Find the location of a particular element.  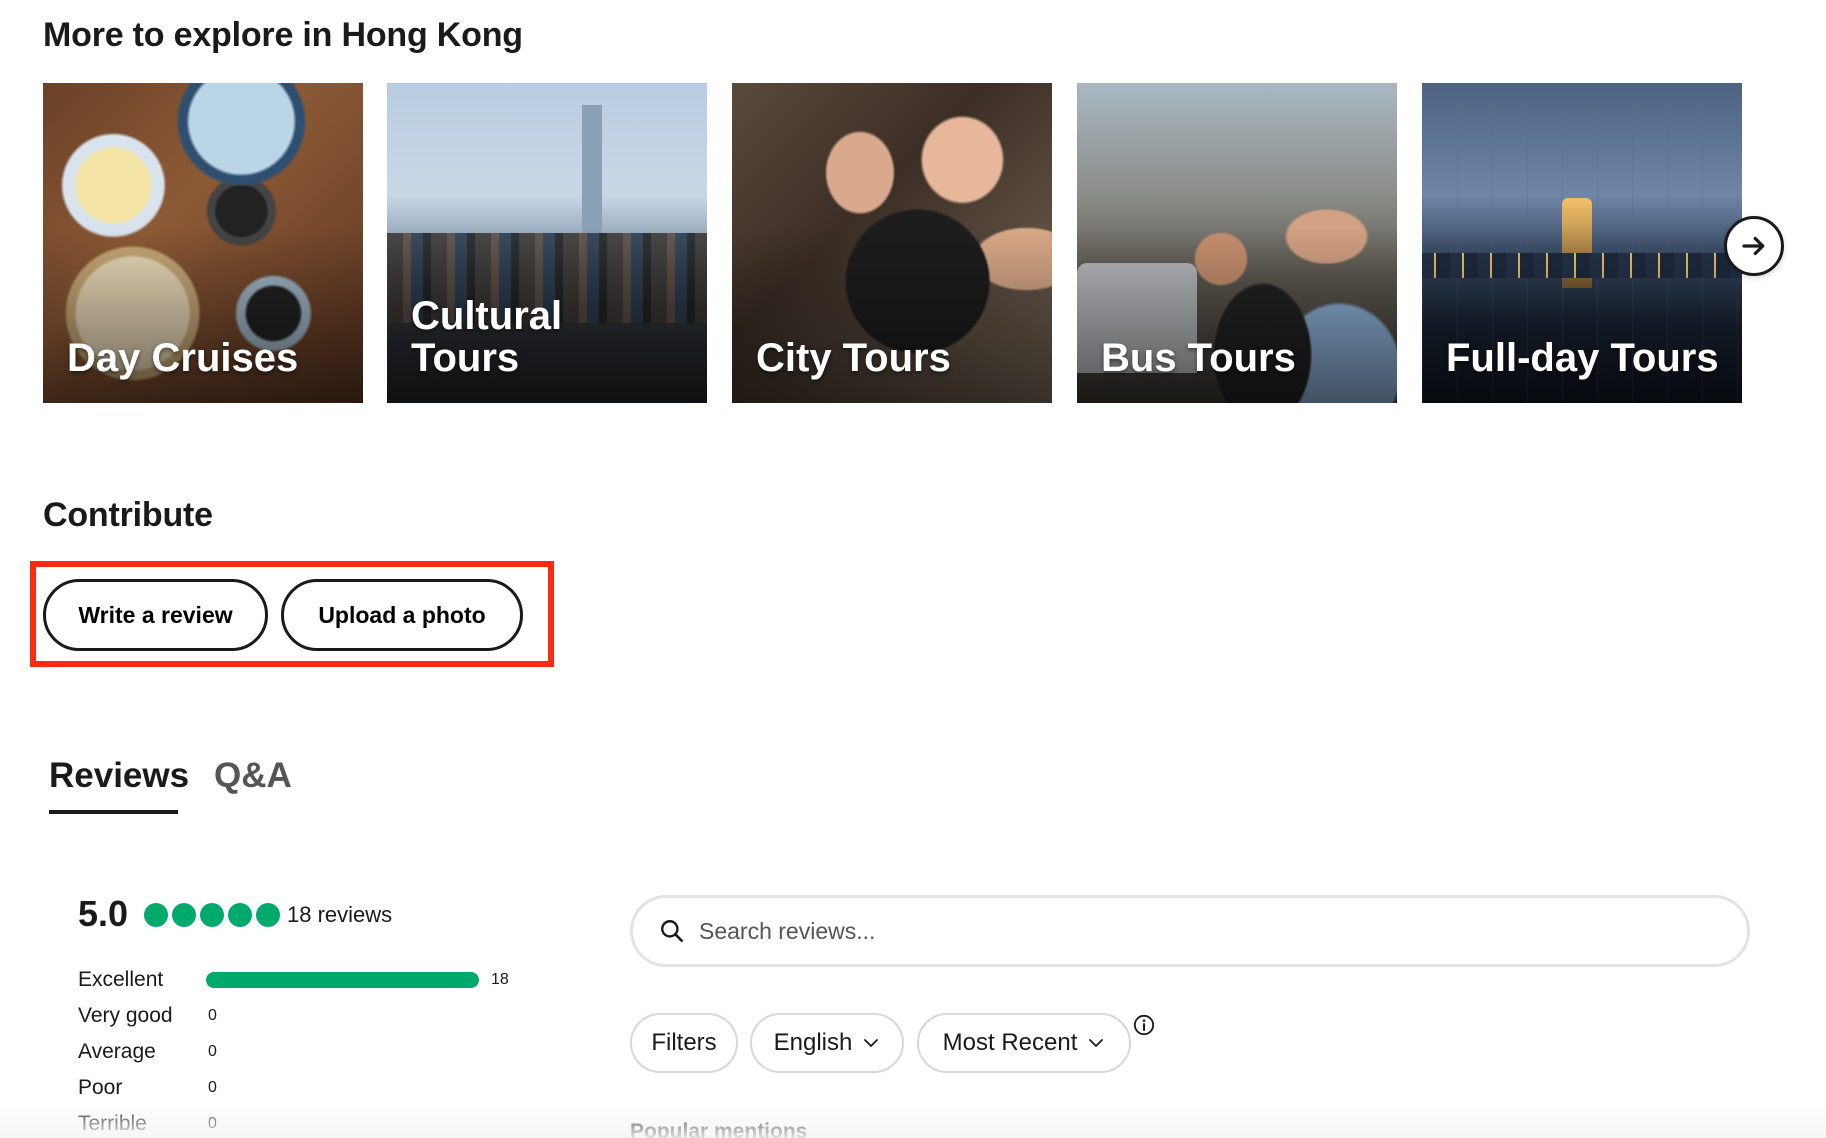

rating-row-average: Average 0 is located at coordinates (147, 1052).